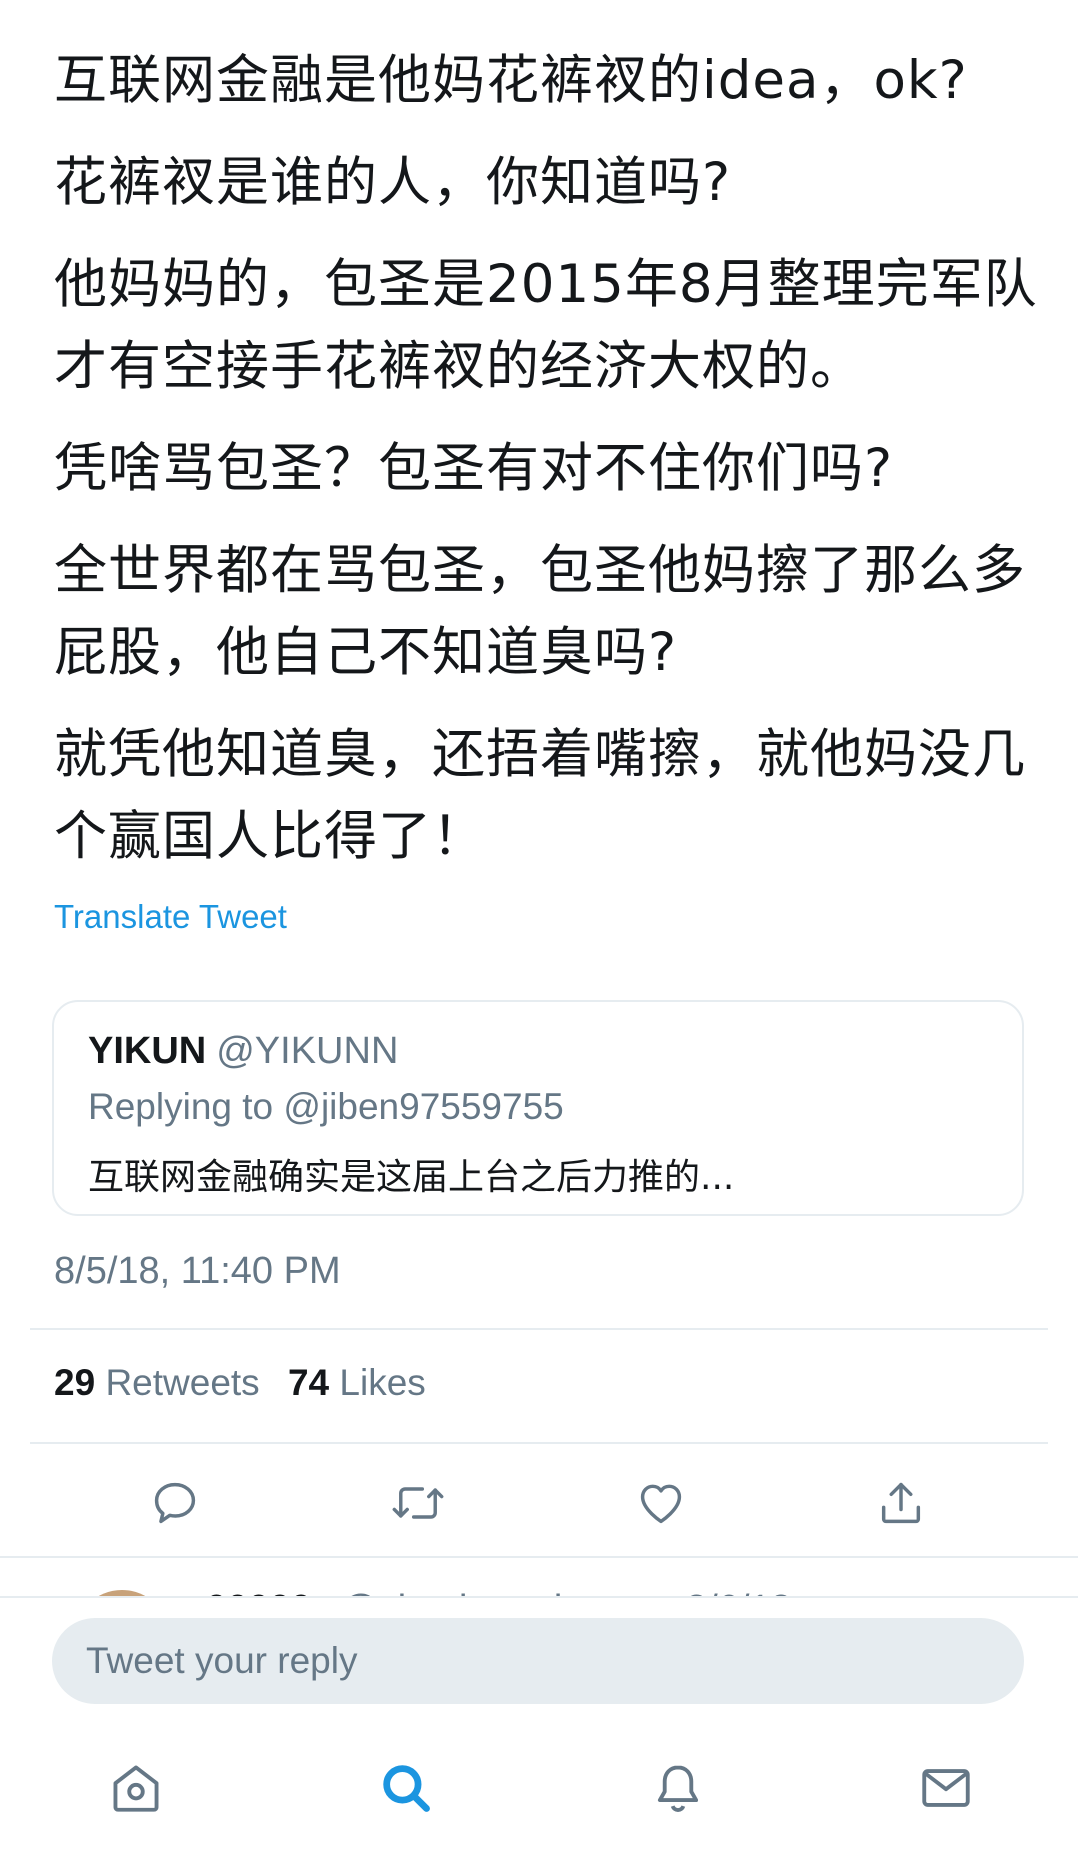  What do you see at coordinates (474, 468) in the screenshot?
I see `tweet-paragraph: 凭啥骂包圣？包圣有对不住你们吗?` at bounding box center [474, 468].